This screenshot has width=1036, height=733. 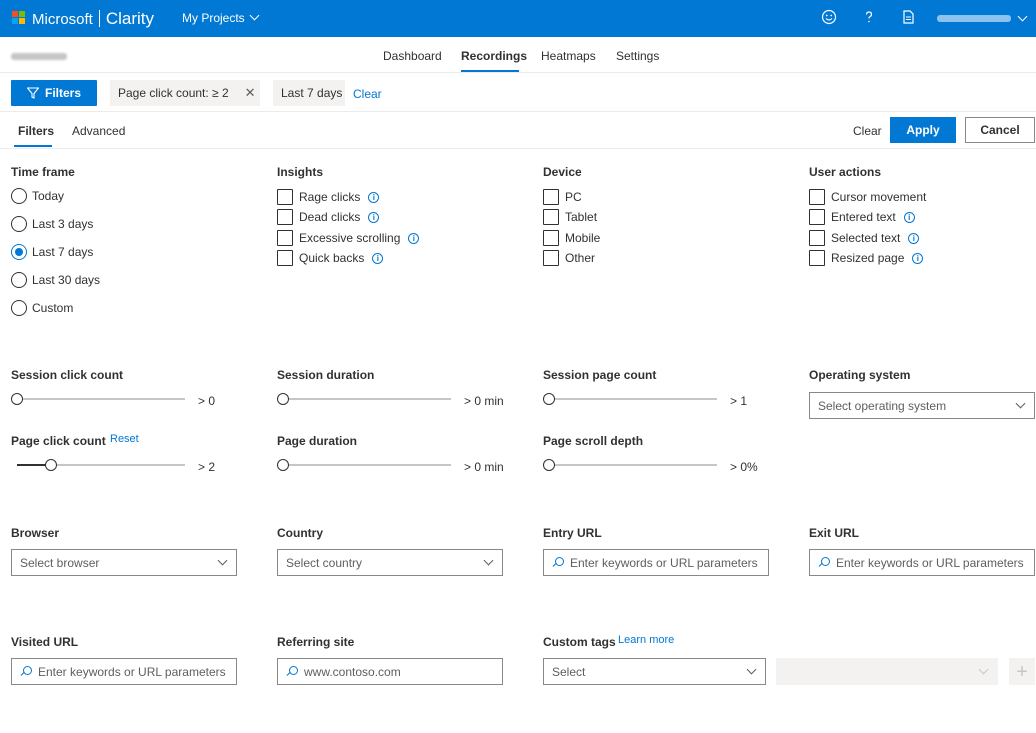 I want to click on filter-chip-page-click: Page click count: ≥ 2 ✕, so click(x=185, y=93).